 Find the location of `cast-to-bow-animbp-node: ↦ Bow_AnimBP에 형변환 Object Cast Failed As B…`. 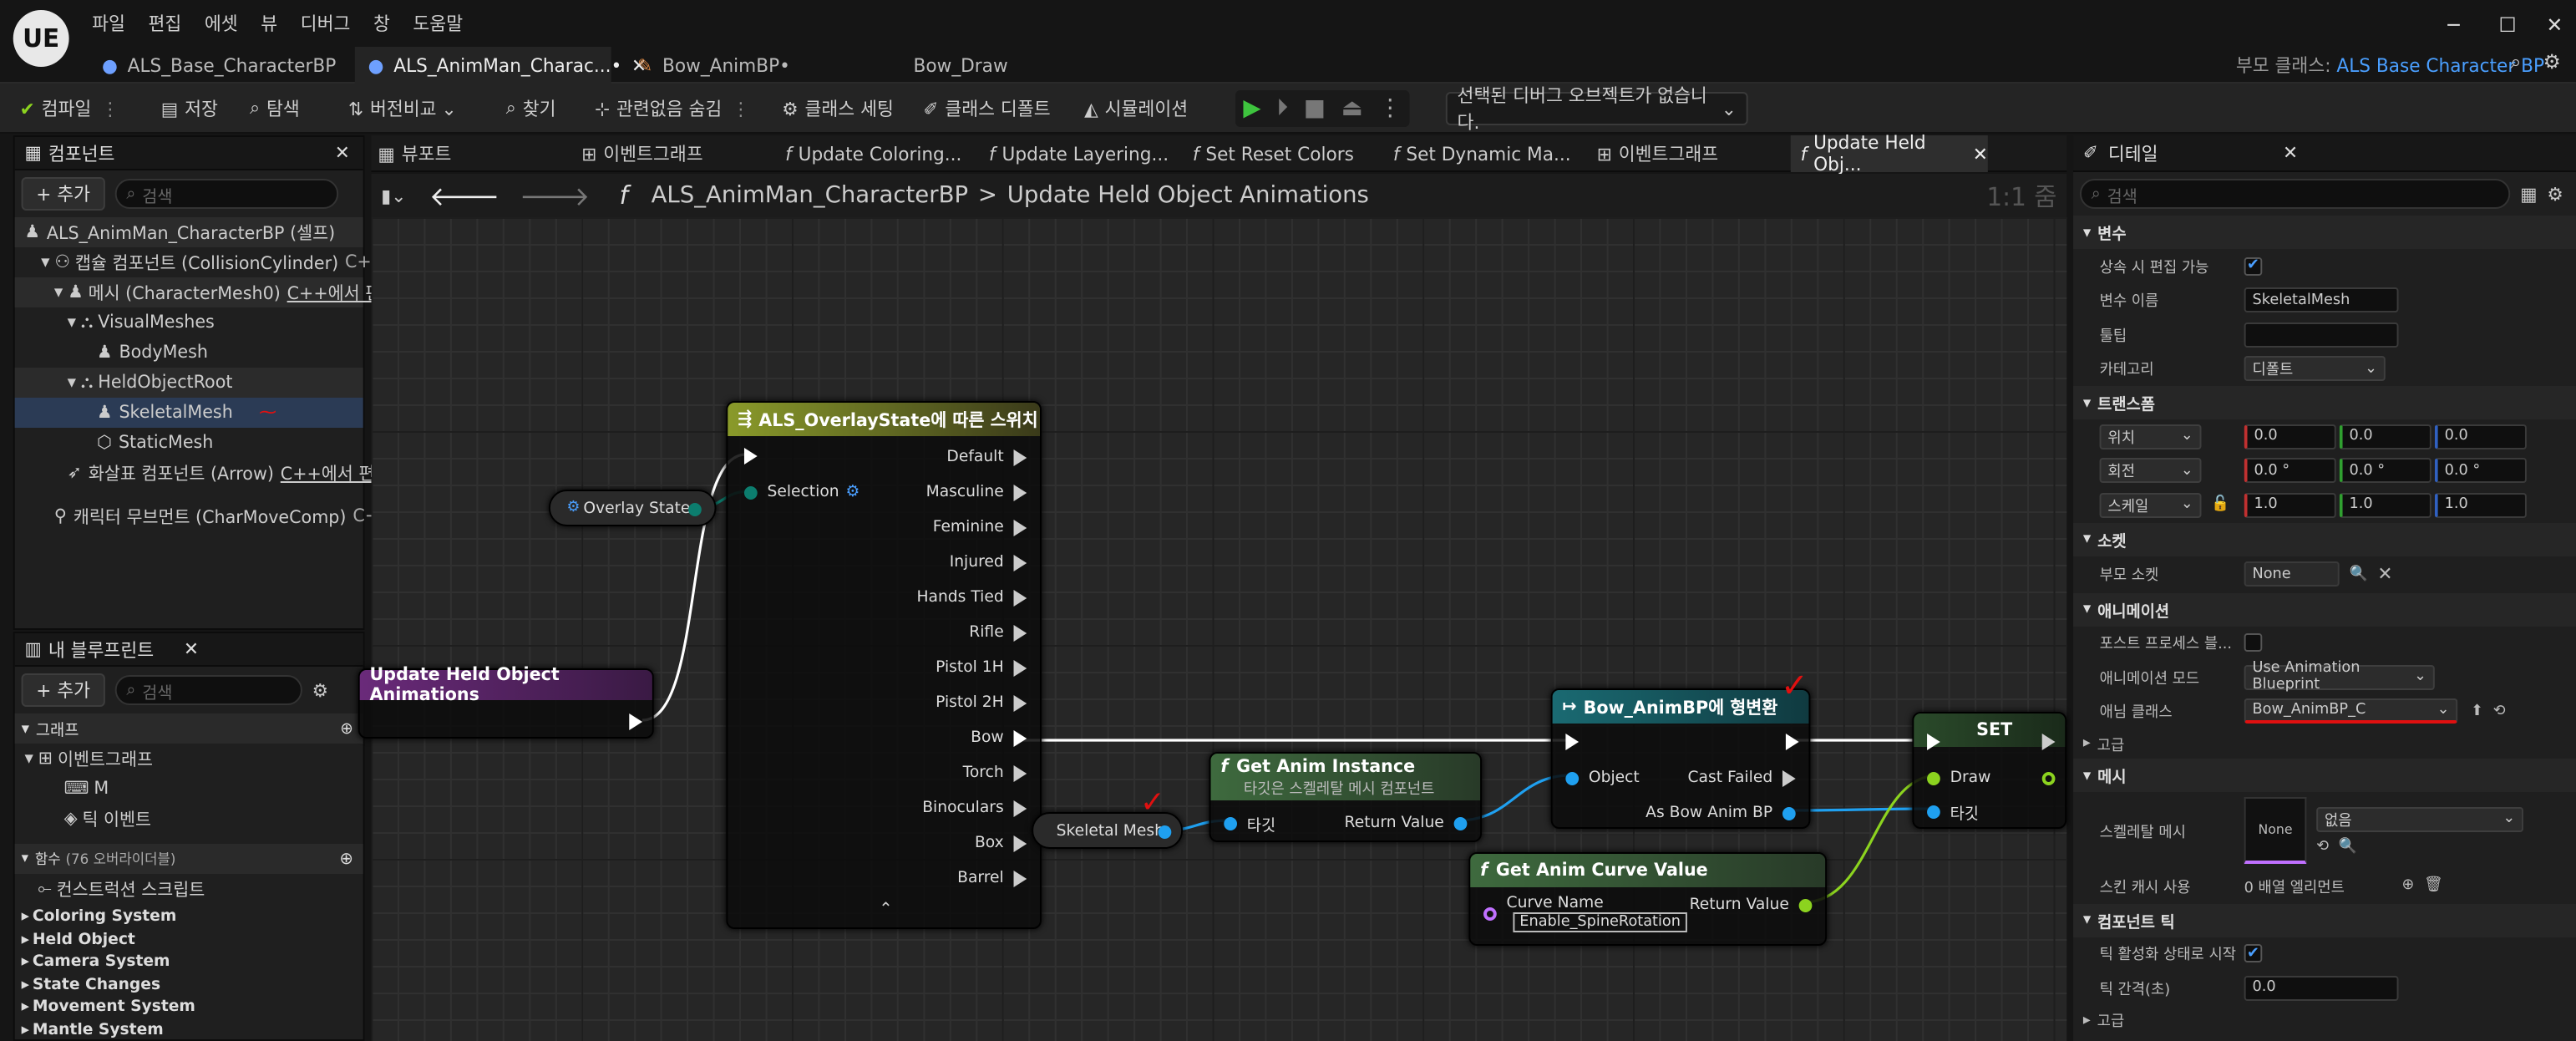

cast-to-bow-animbp-node: ↦ Bow_AnimBP에 형변환 Object Cast Failed As B… is located at coordinates (1680, 759).